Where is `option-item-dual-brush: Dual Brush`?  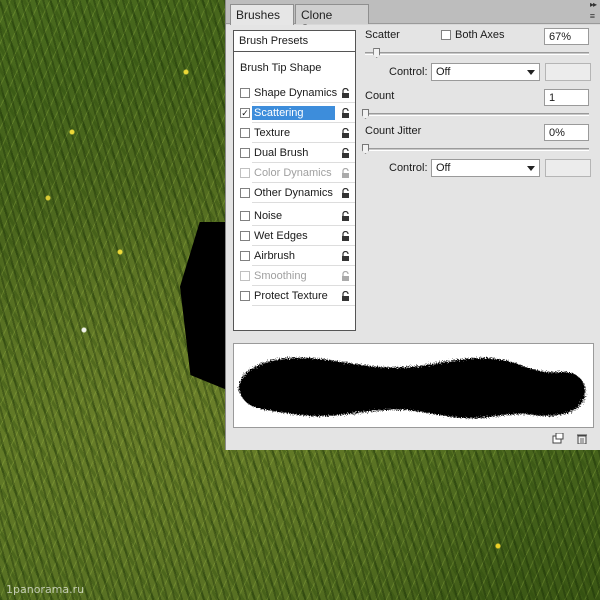
option-item-dual-brush: Dual Brush is located at coordinates (294, 153).